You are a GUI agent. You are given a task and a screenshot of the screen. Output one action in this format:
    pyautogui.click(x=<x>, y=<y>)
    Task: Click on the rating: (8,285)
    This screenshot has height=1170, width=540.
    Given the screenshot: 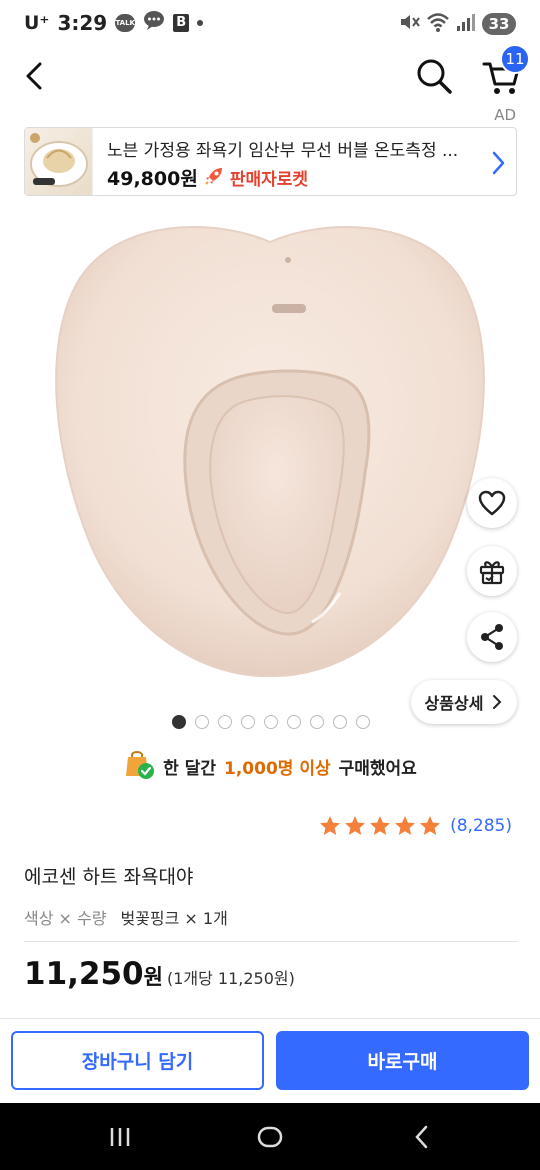 What is the action you would take?
    pyautogui.click(x=415, y=826)
    